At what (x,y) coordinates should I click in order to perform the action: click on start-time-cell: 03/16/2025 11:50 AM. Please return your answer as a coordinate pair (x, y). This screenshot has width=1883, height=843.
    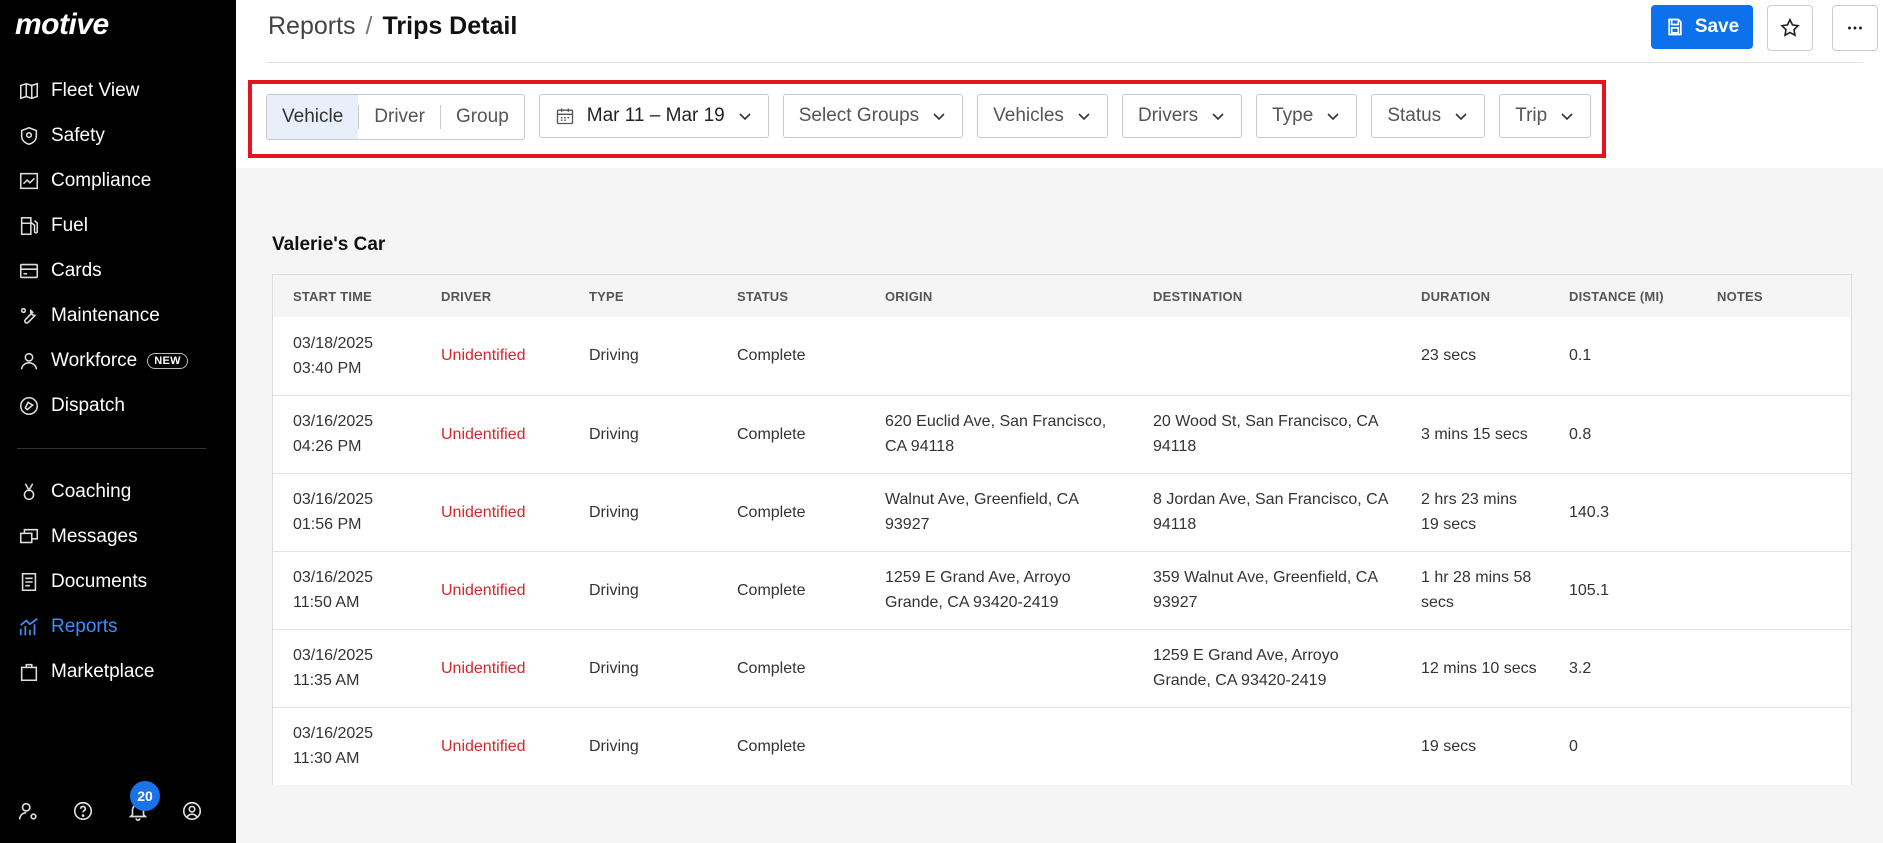
    Looking at the image, I should click on (347, 590).